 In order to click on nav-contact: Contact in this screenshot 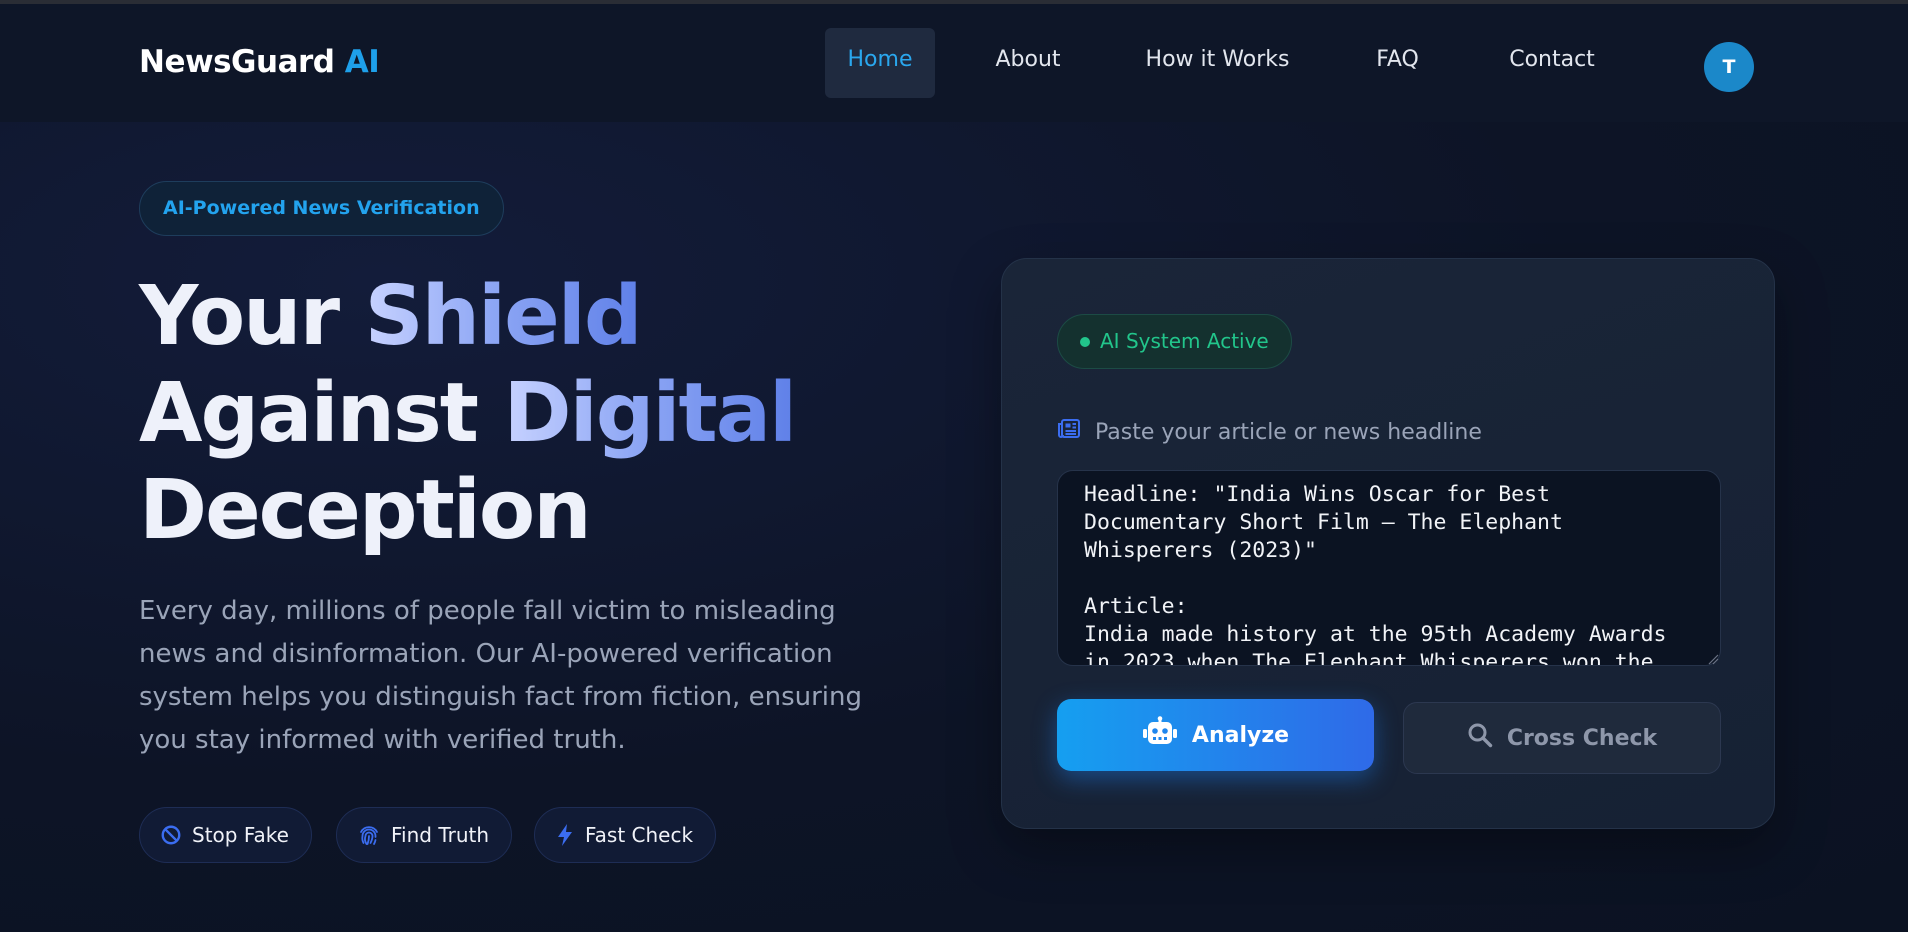, I will do `click(1552, 63)`.